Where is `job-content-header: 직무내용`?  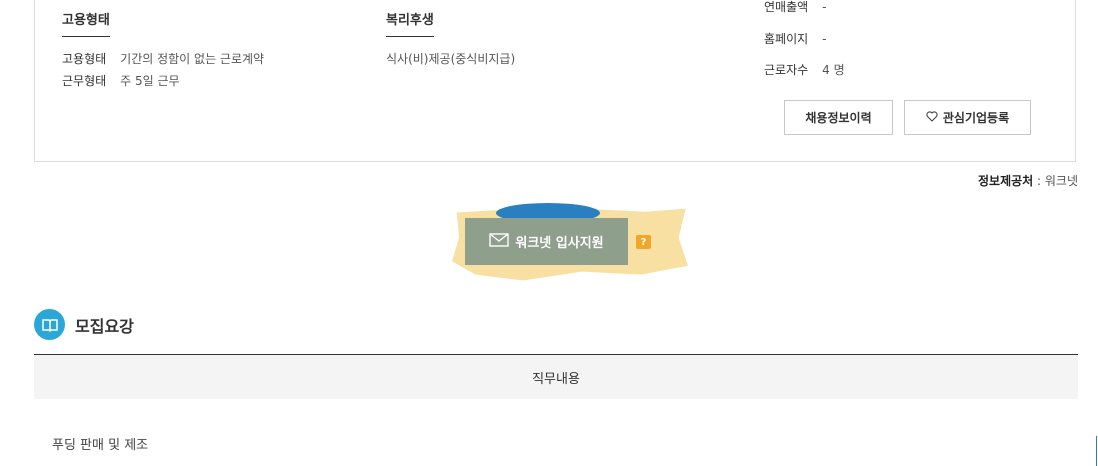
job-content-header: 직무내용 is located at coordinates (556, 376).